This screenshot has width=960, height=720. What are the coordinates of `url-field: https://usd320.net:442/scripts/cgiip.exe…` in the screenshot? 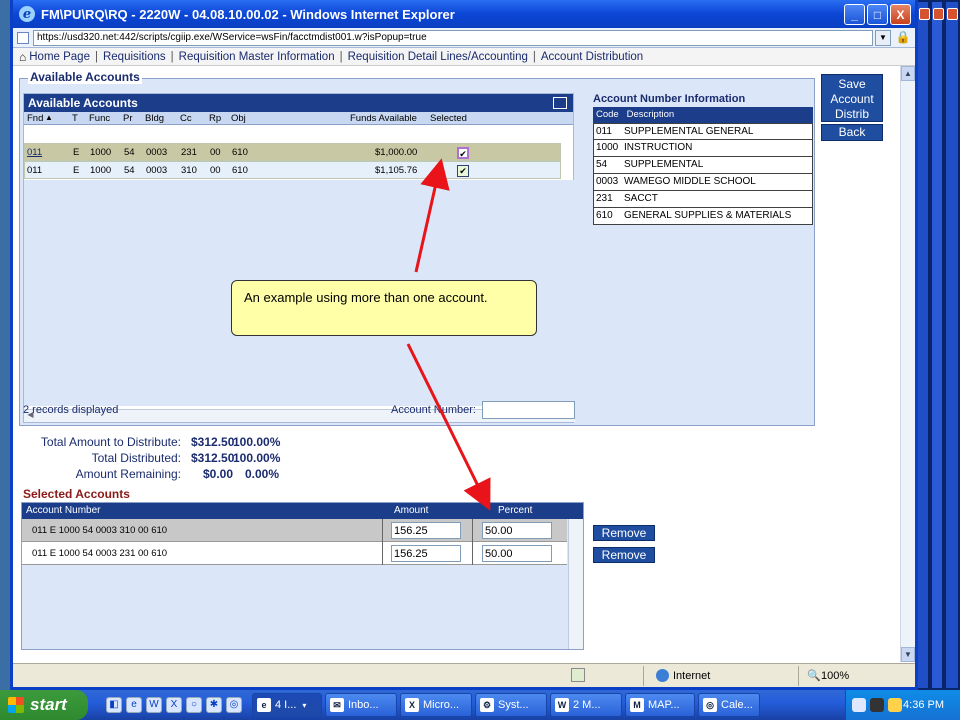 It's located at (453, 37).